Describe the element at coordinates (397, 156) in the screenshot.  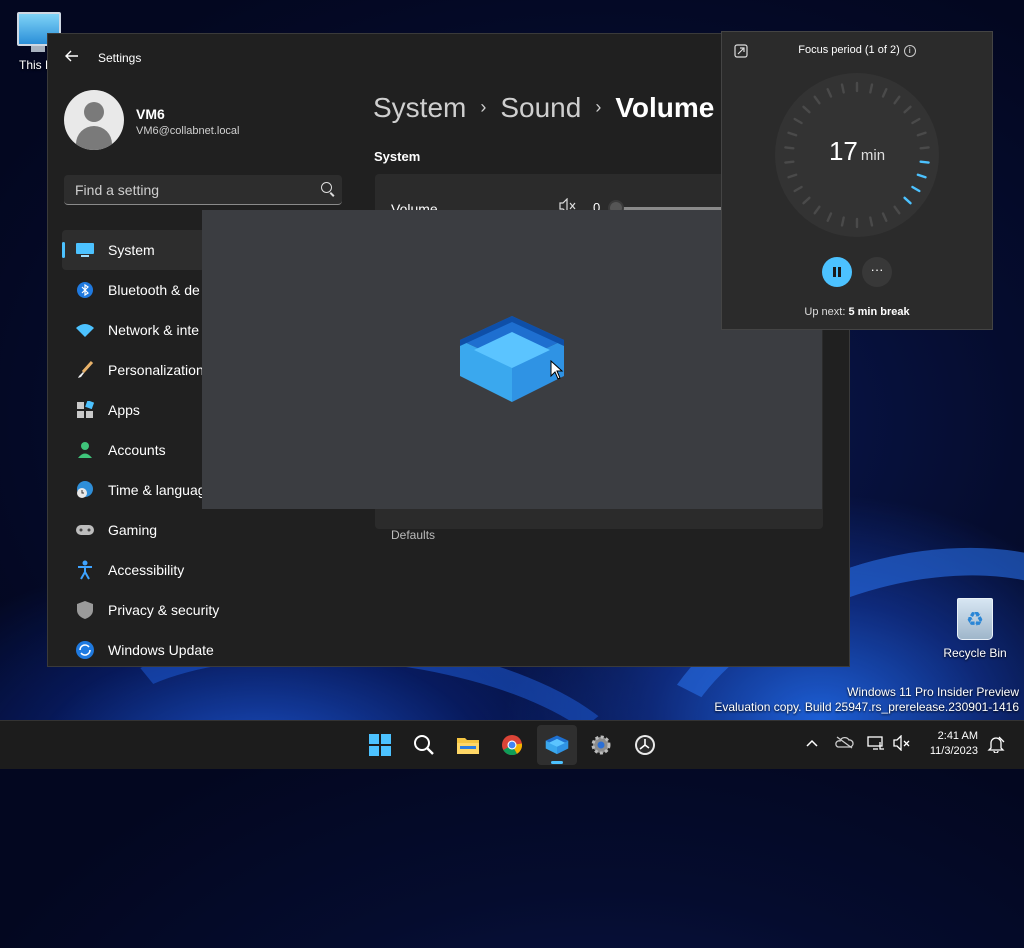
I see `section-heading: System` at that location.